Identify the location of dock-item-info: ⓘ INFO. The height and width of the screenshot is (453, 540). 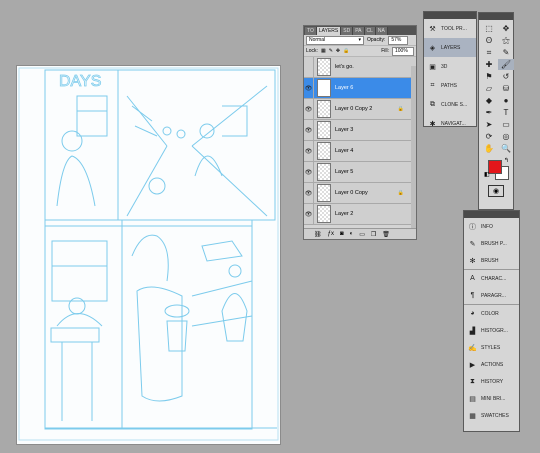
(491, 226).